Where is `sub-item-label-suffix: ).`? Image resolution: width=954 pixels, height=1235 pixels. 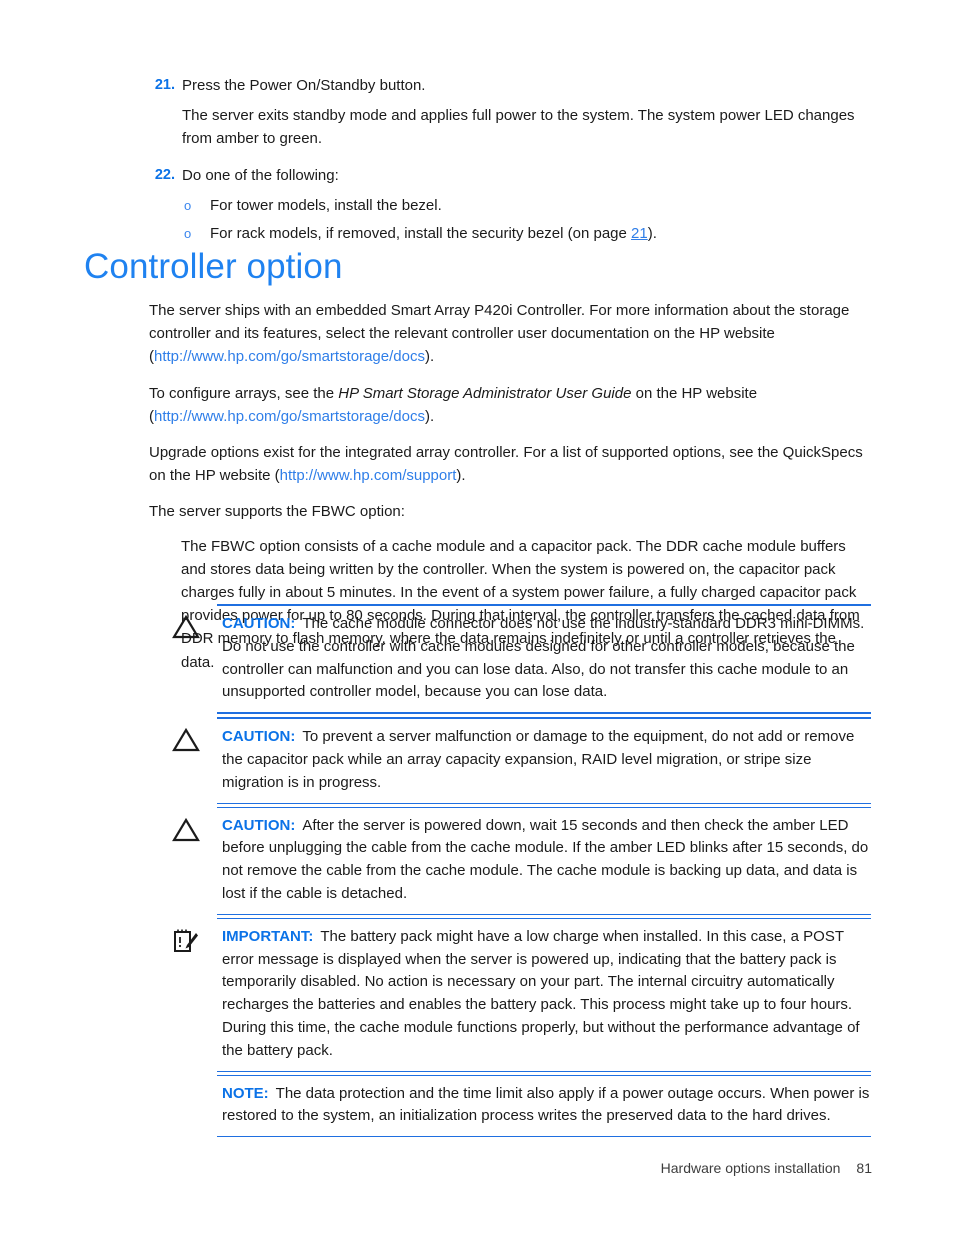
sub-item-label-suffix: ). is located at coordinates (652, 233).